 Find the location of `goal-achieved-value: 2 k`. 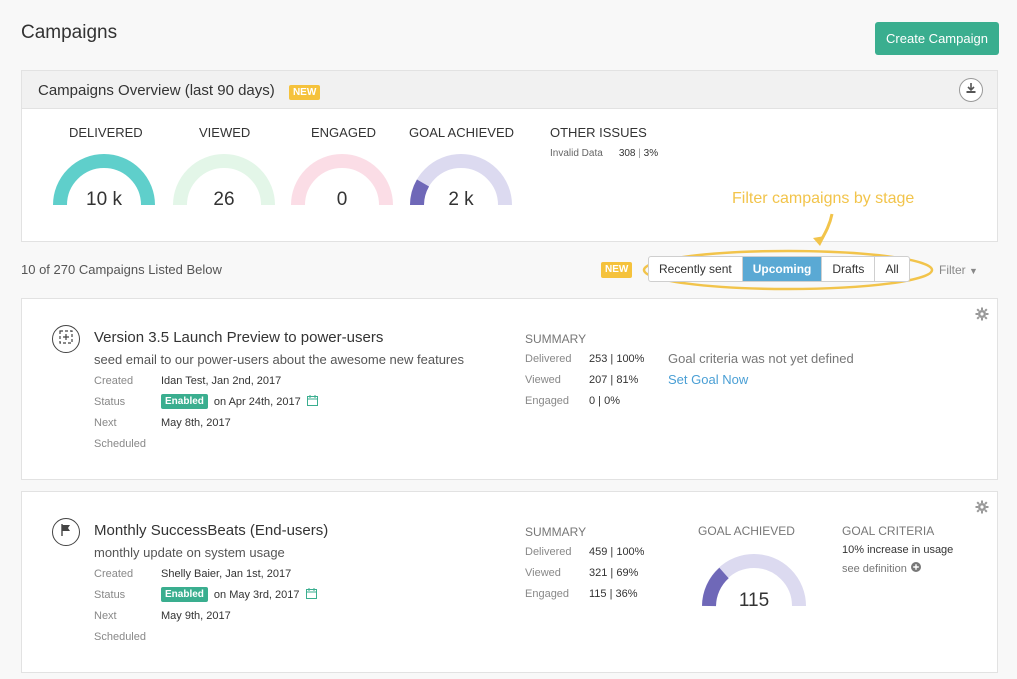

goal-achieved-value: 2 k is located at coordinates (461, 199).